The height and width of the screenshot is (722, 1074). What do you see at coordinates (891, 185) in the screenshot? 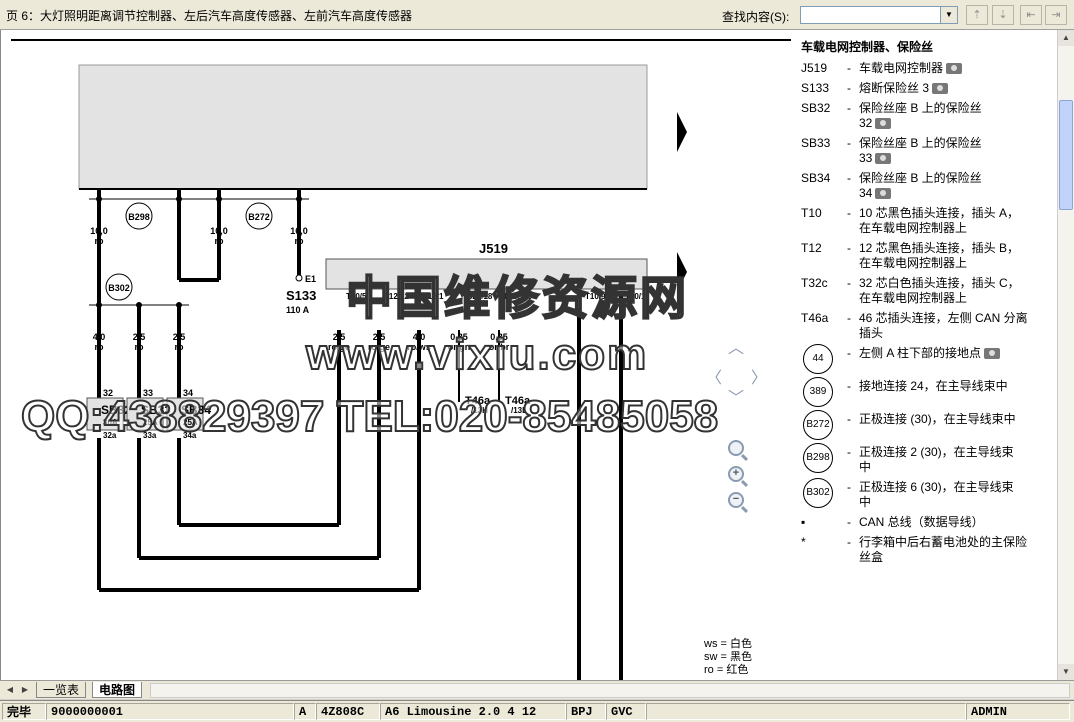
I see `legend-item: SB34 - 保险丝座 B 上的保险丝 34` at bounding box center [891, 185].